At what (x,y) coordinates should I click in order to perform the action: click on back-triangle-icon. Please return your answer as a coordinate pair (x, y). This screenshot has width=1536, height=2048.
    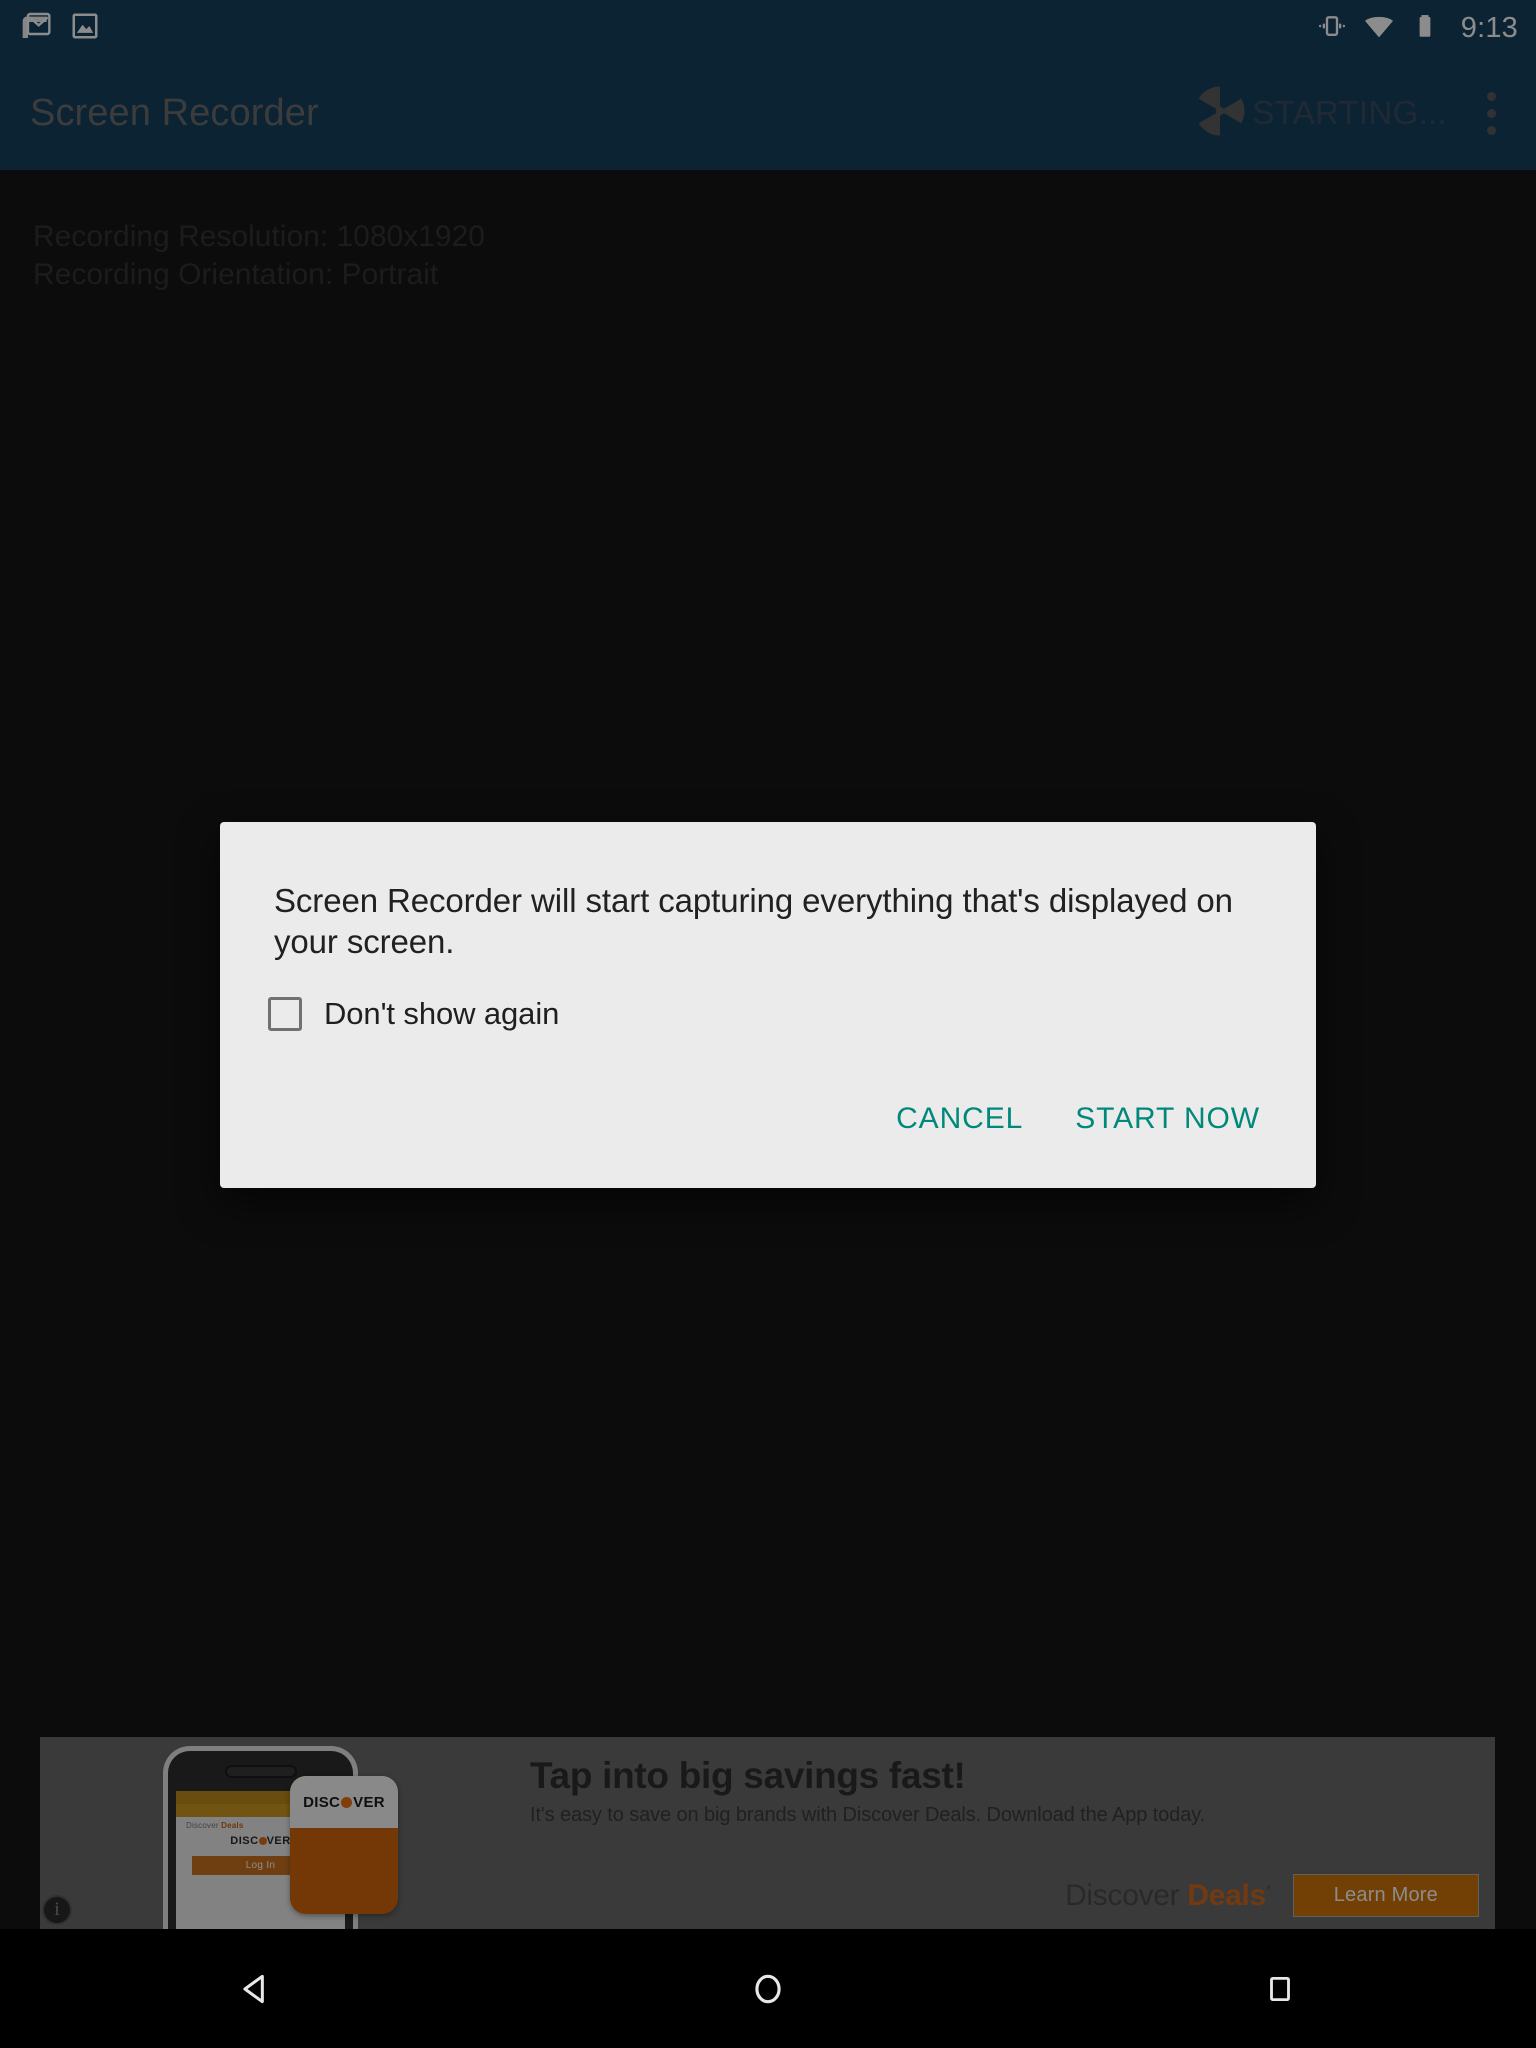
    Looking at the image, I should click on (253, 1988).